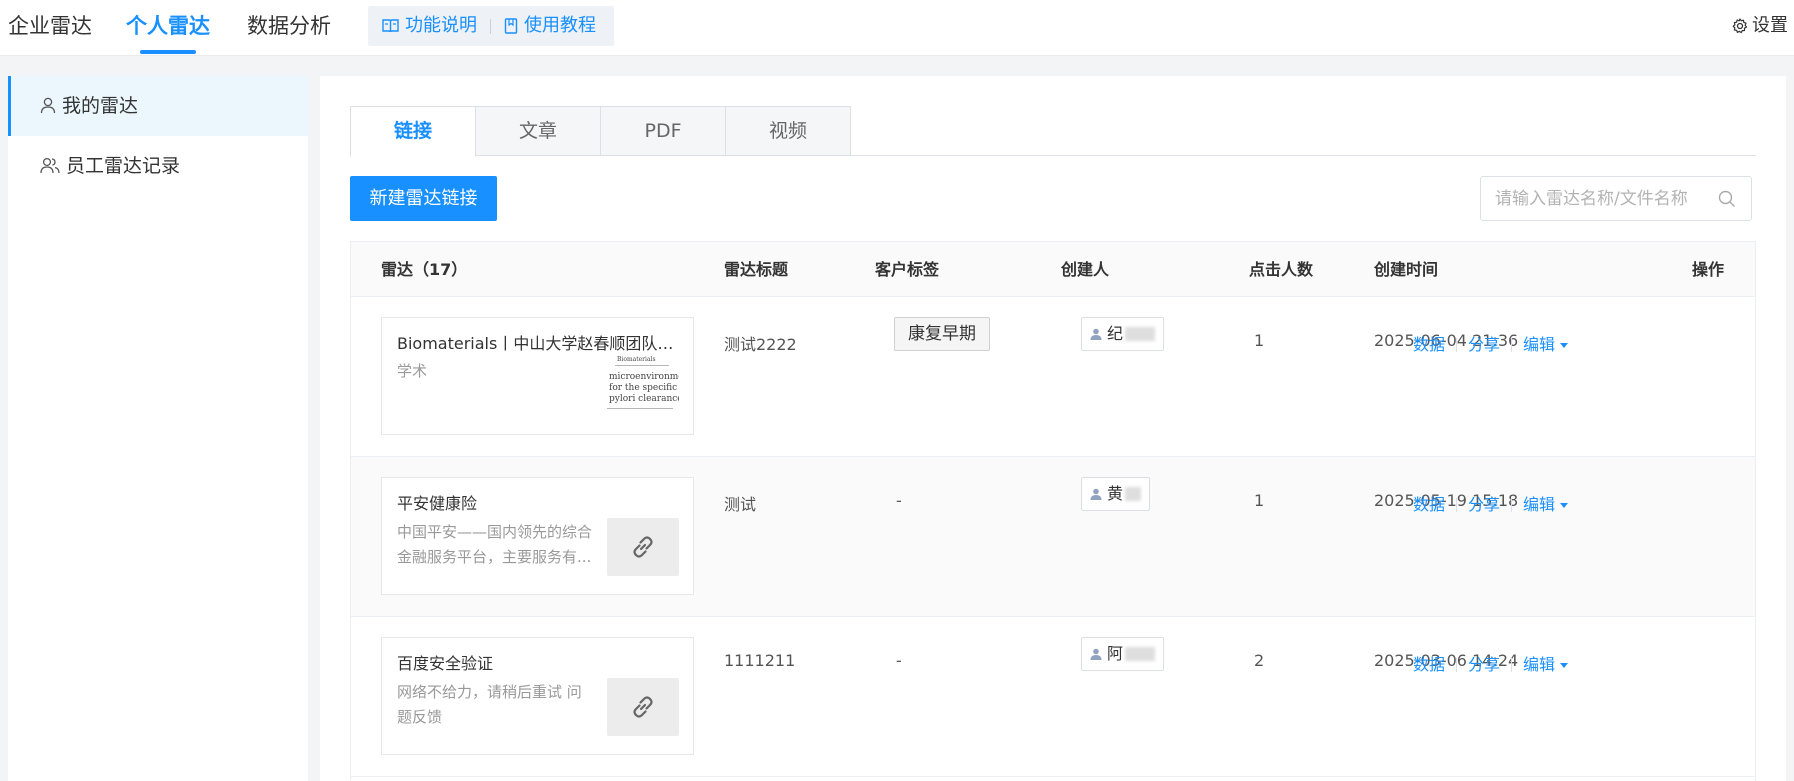  What do you see at coordinates (100, 106) in the screenshot?
I see `sidebar-item-label: 我的雷达` at bounding box center [100, 106].